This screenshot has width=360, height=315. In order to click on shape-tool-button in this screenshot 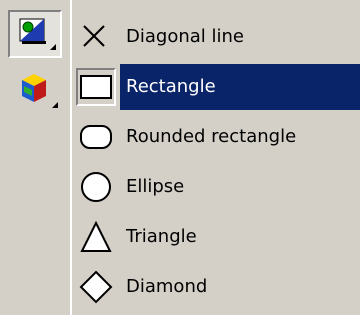, I will do `click(35, 34)`.